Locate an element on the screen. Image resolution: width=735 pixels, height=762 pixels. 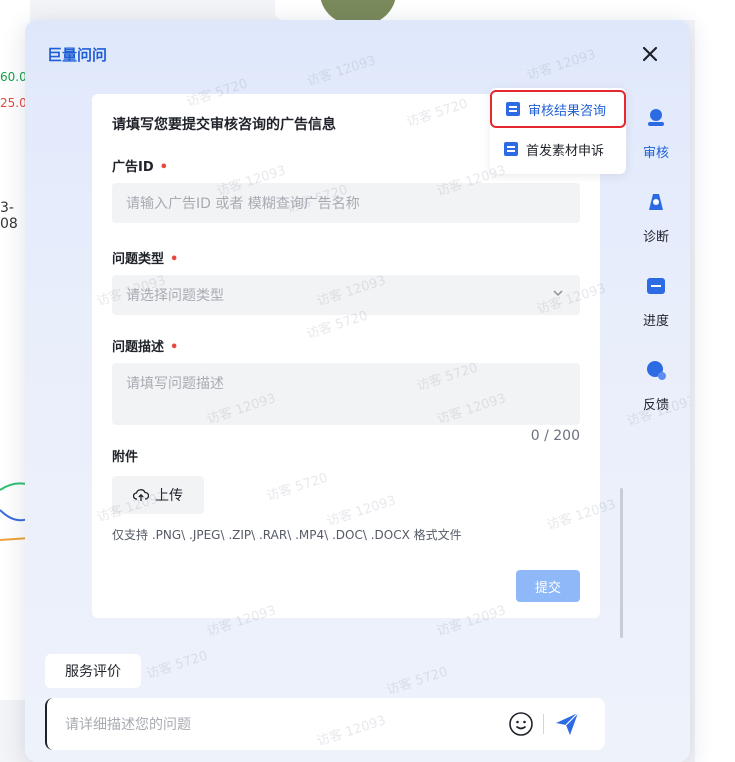
ad-id-input: 请输入广告ID 或者 模糊查询广告名称 is located at coordinates (346, 203).